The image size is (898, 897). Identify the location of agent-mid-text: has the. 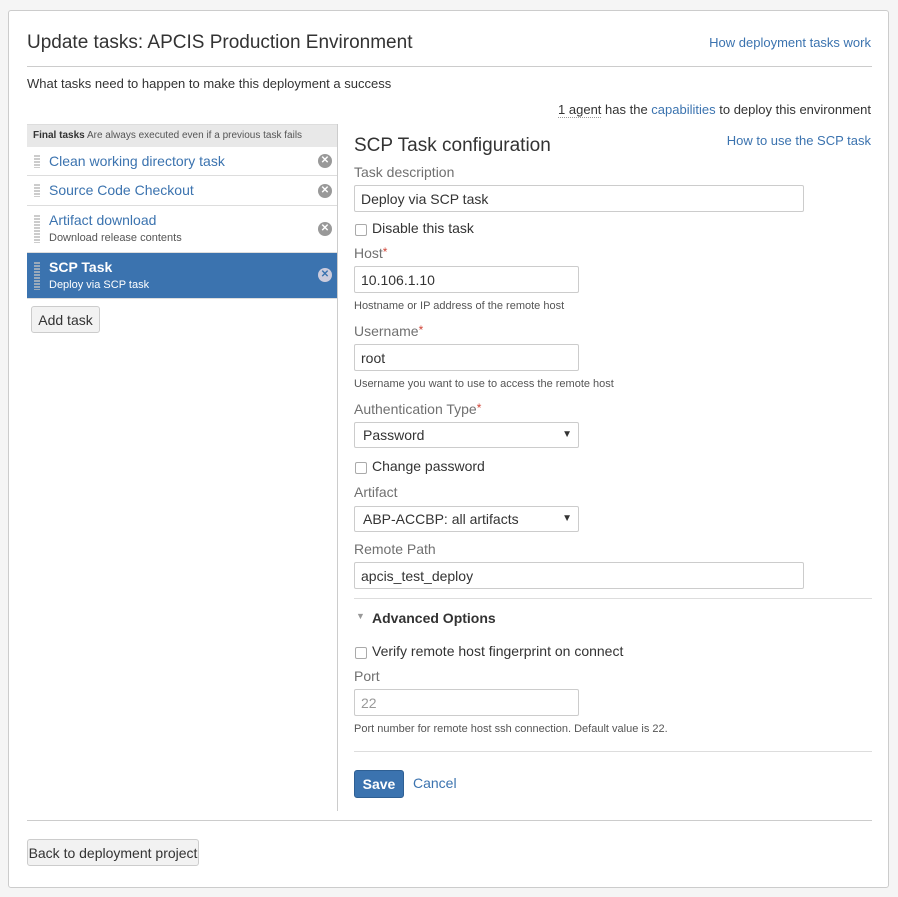
(626, 109).